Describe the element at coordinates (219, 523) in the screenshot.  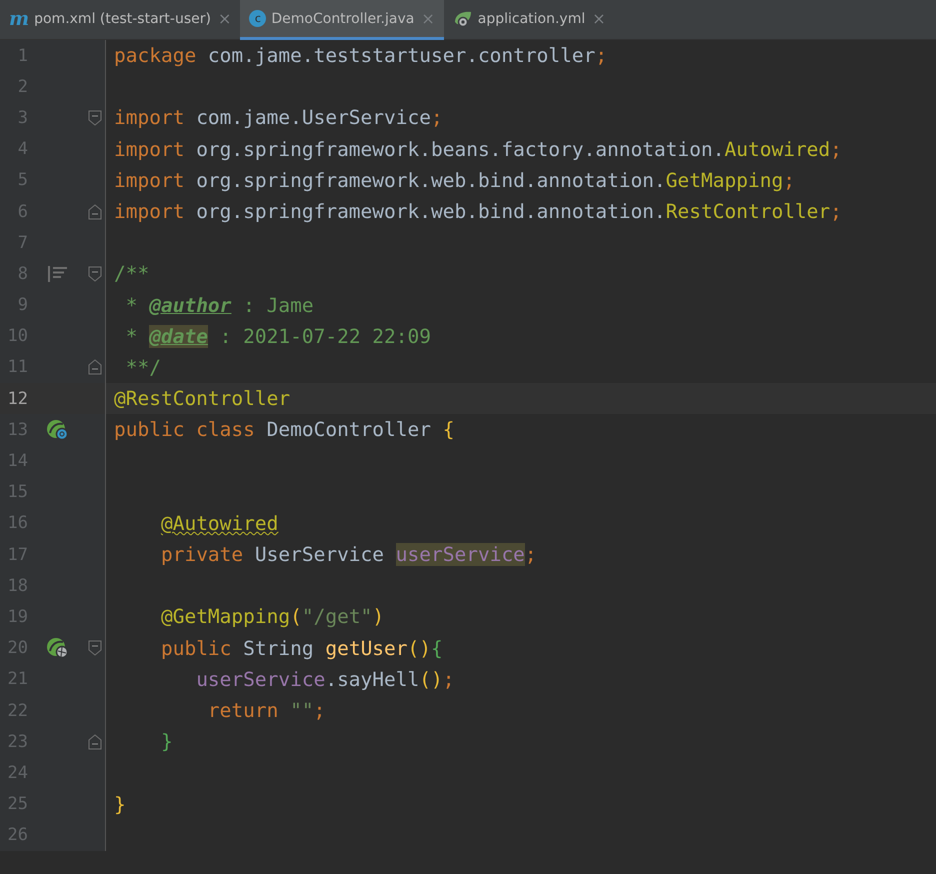
I see `code-line: @Autowired` at that location.